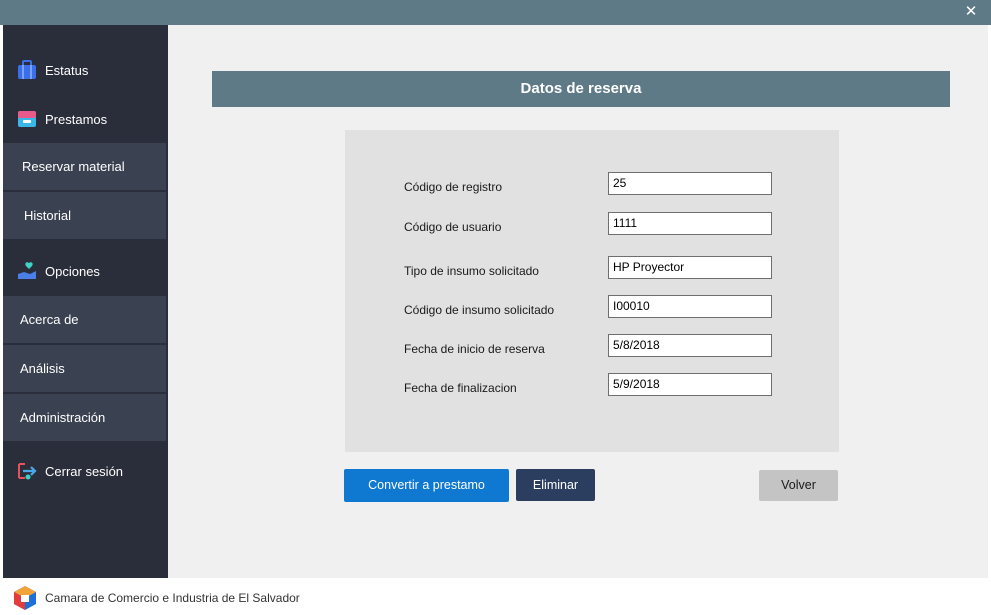 This screenshot has height=615, width=991. Describe the element at coordinates (460, 388) in the screenshot. I see `field-label-fecha-fin: Fecha de finalizacion` at that location.